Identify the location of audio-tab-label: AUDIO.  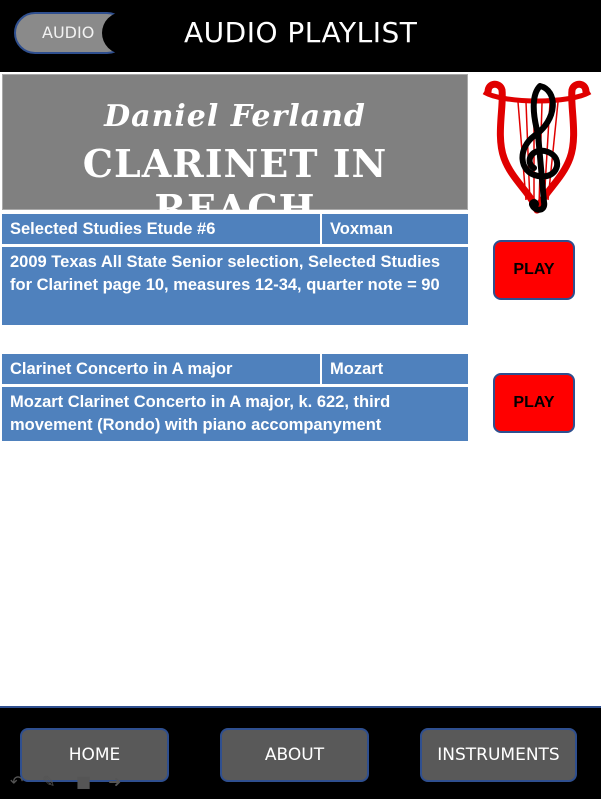
(68, 32).